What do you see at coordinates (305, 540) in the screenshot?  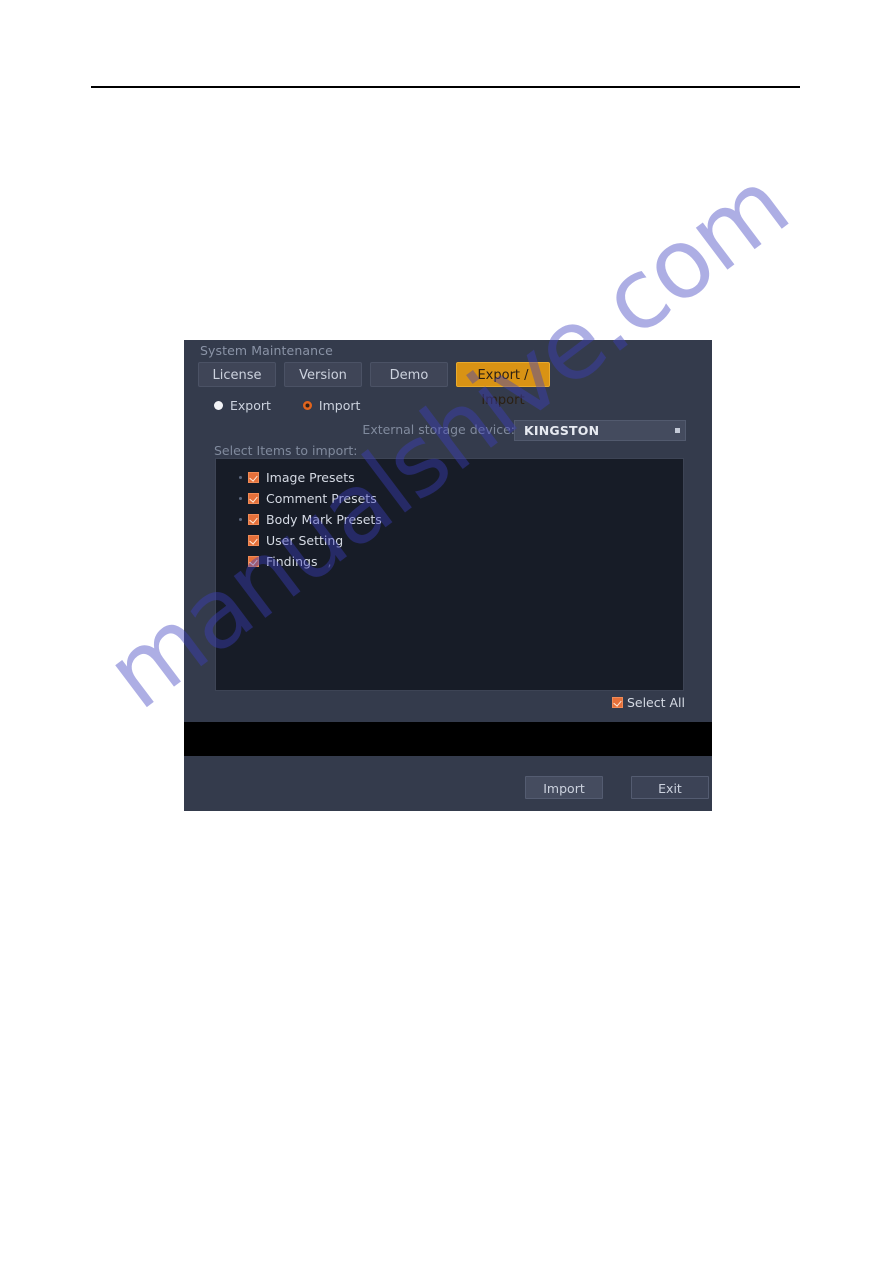 I see `list-item-label: User Setting` at bounding box center [305, 540].